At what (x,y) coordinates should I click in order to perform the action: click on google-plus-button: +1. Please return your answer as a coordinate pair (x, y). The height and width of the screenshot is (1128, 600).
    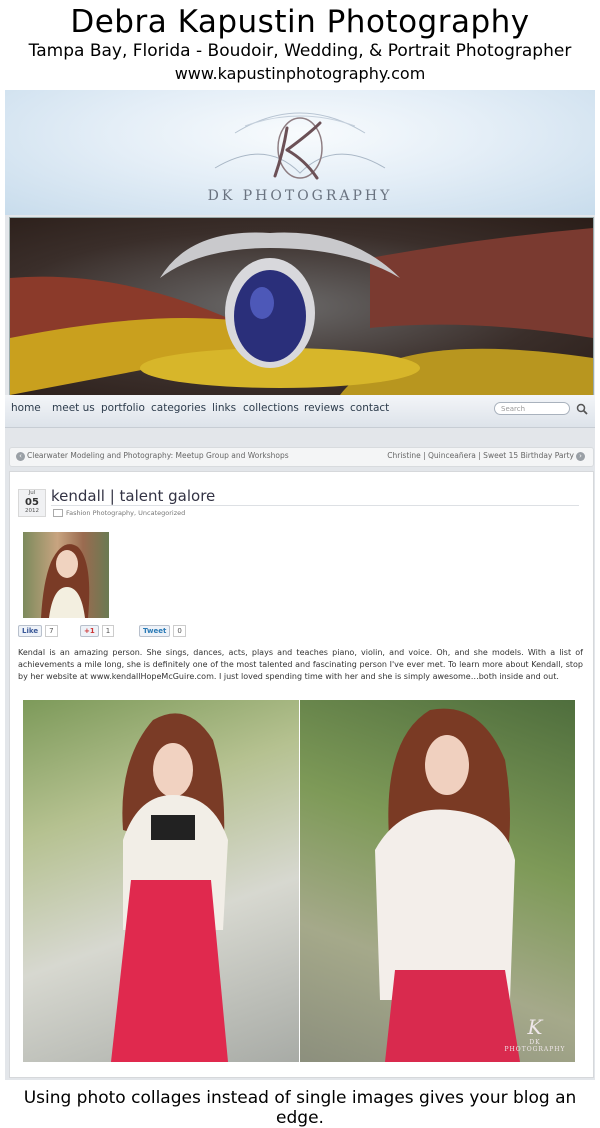
    Looking at the image, I should click on (89, 631).